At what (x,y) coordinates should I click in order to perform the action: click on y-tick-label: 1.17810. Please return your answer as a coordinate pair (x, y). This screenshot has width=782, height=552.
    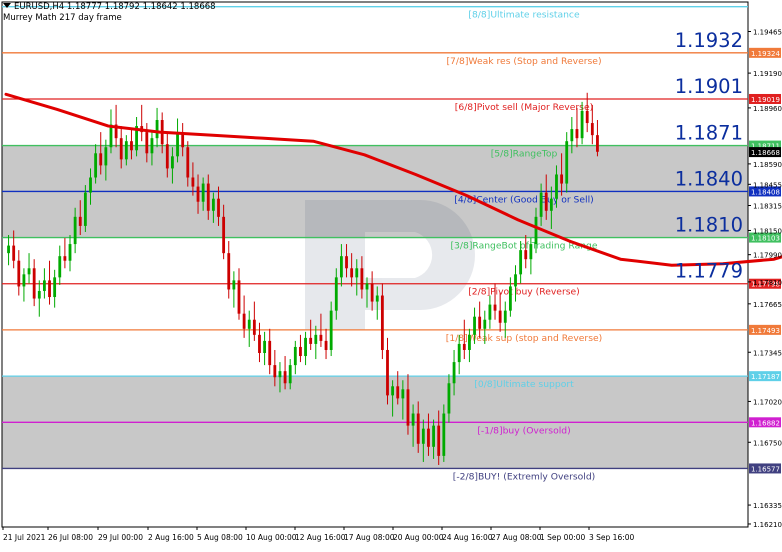
    Looking at the image, I should click on (767, 283).